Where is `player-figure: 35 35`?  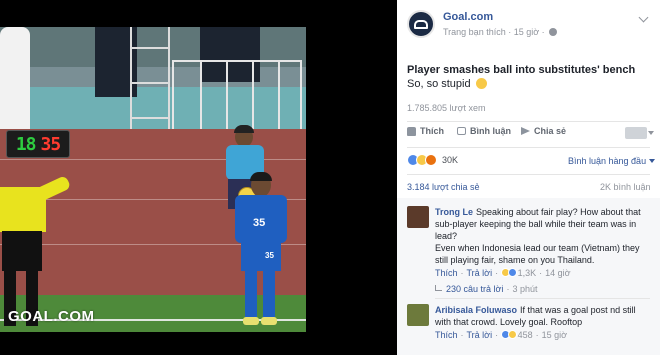 player-figure: 35 35 is located at coordinates (261, 252).